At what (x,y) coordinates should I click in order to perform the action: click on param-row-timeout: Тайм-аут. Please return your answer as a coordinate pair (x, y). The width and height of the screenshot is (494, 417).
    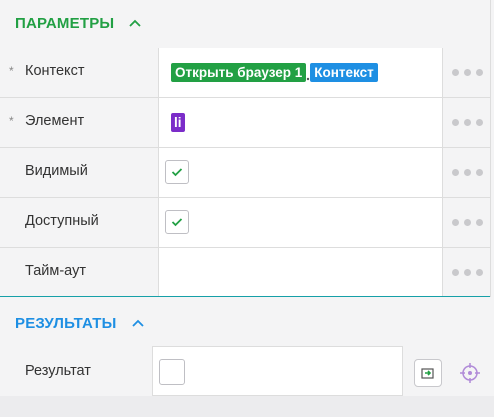
    Looking at the image, I should click on (245, 272).